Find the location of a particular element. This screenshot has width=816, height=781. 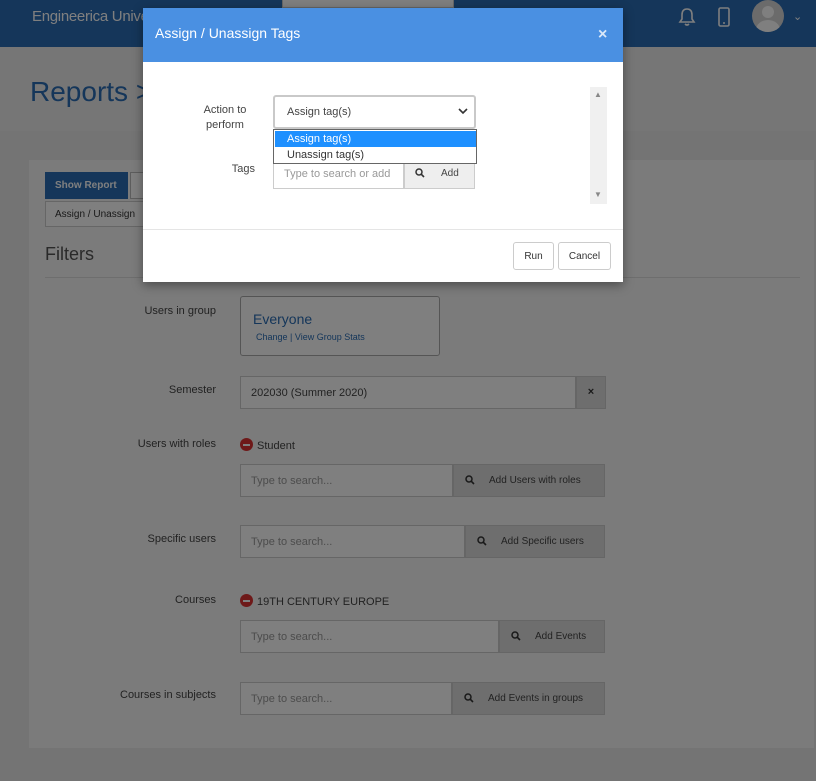

action-label-line2: perform is located at coordinates (225, 125).